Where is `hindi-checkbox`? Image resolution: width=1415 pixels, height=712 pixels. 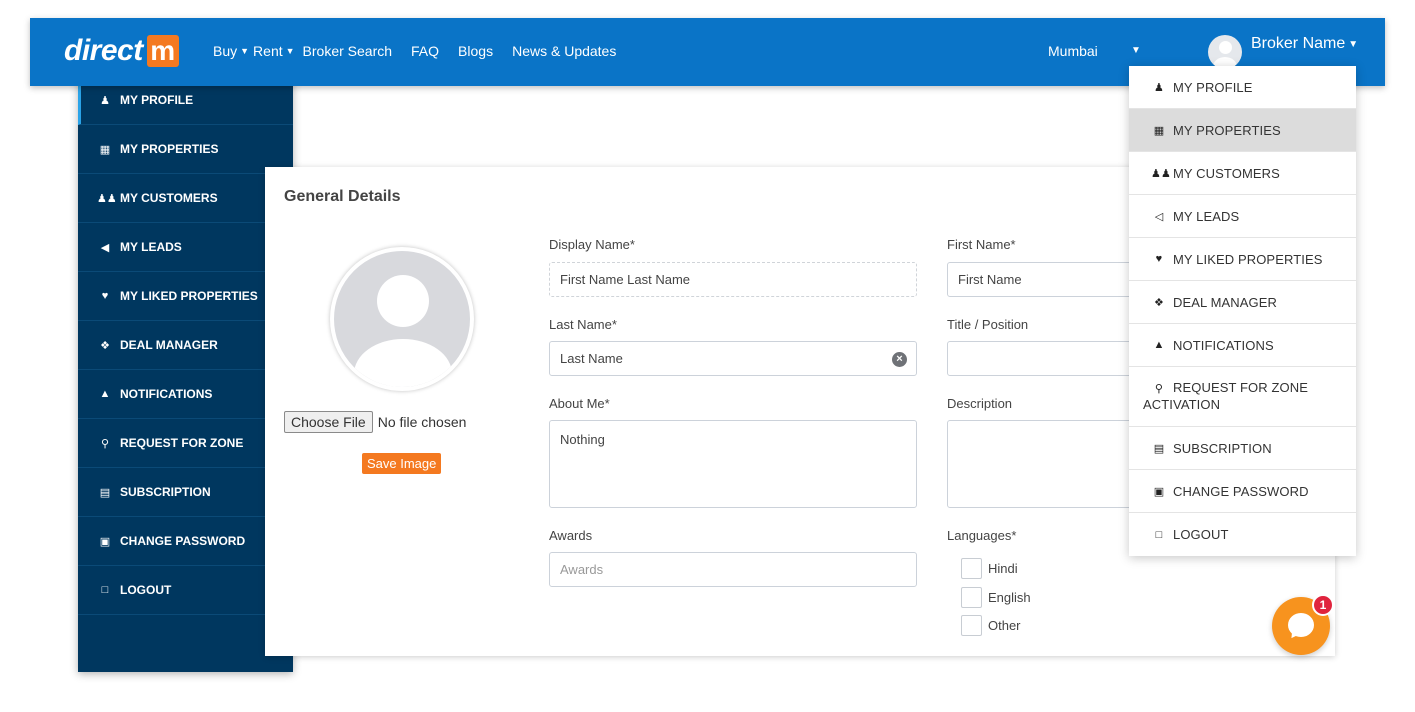 hindi-checkbox is located at coordinates (971, 568).